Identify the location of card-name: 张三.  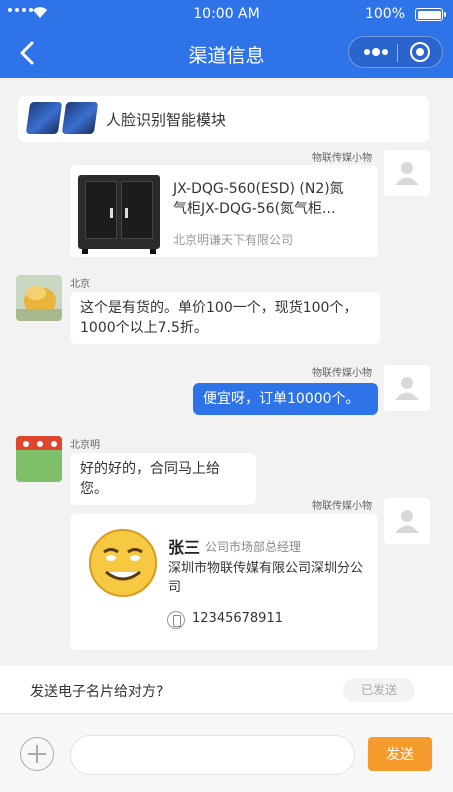
(184, 547).